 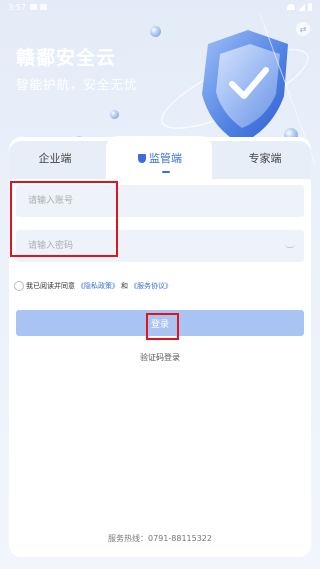 What do you see at coordinates (33, 7) in the screenshot?
I see `notification-icon` at bounding box center [33, 7].